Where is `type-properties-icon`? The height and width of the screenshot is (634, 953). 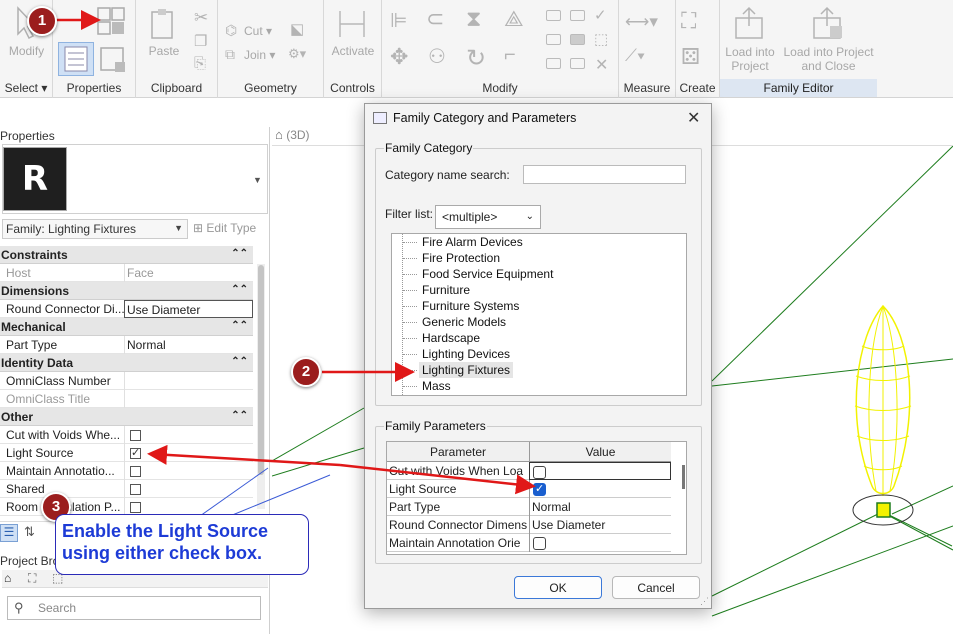 type-properties-icon is located at coordinates (112, 59).